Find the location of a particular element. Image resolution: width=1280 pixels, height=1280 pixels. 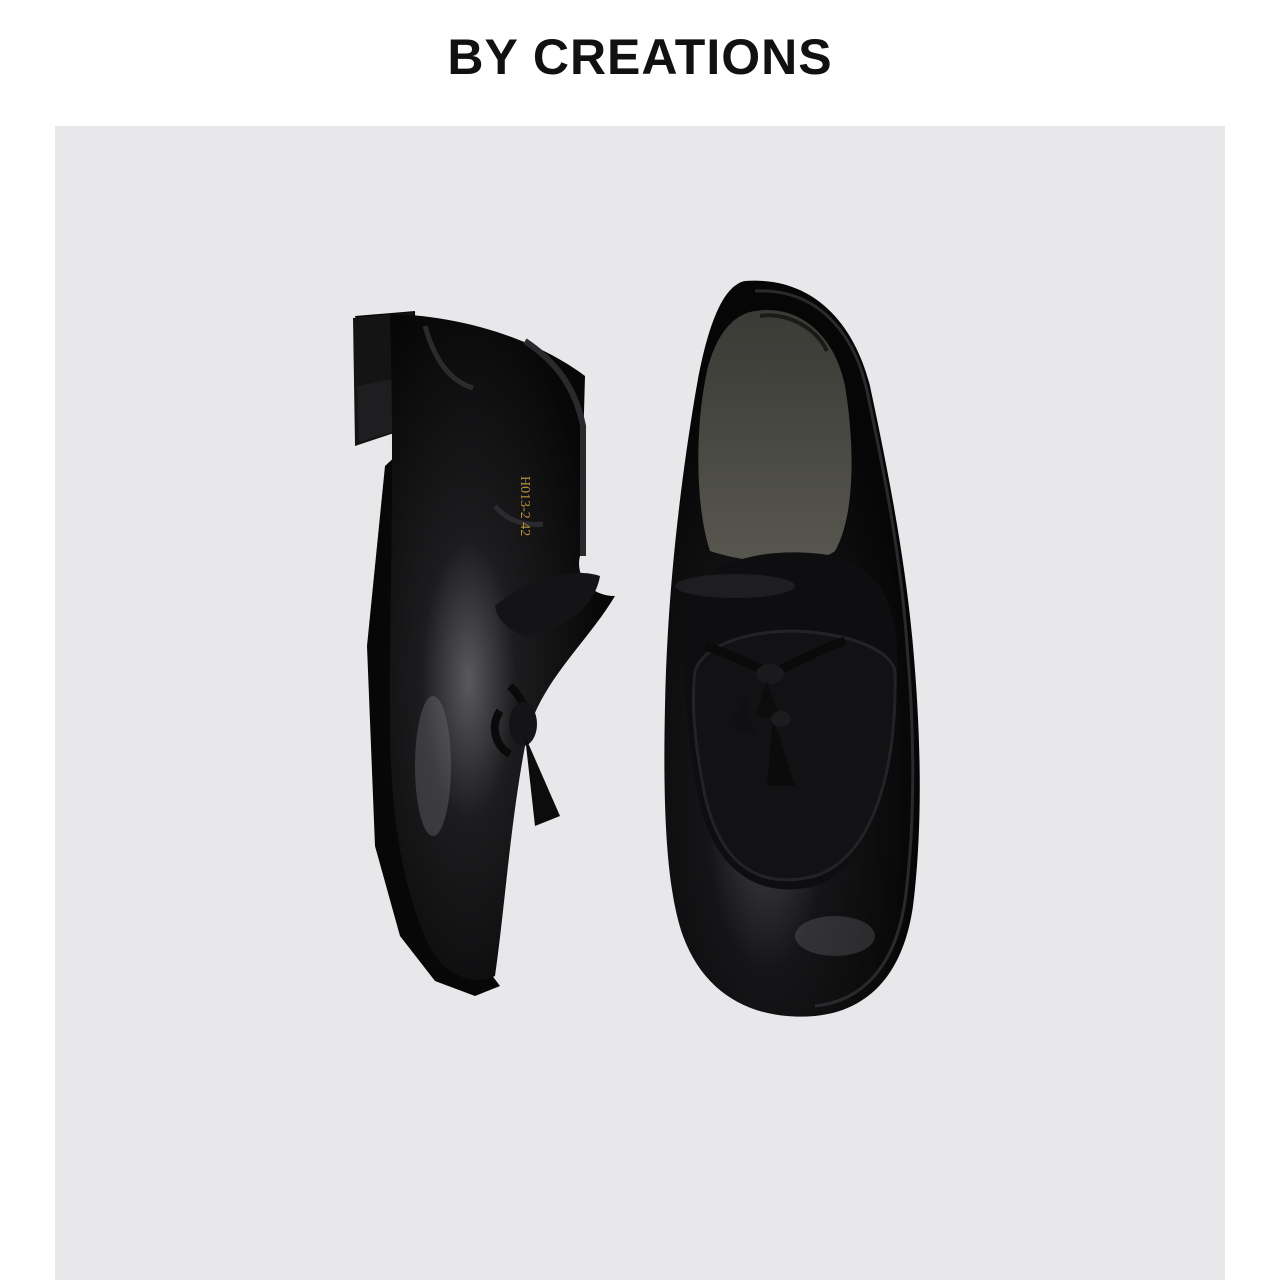

insole-print: H013-2 42 is located at coordinates (524, 506).